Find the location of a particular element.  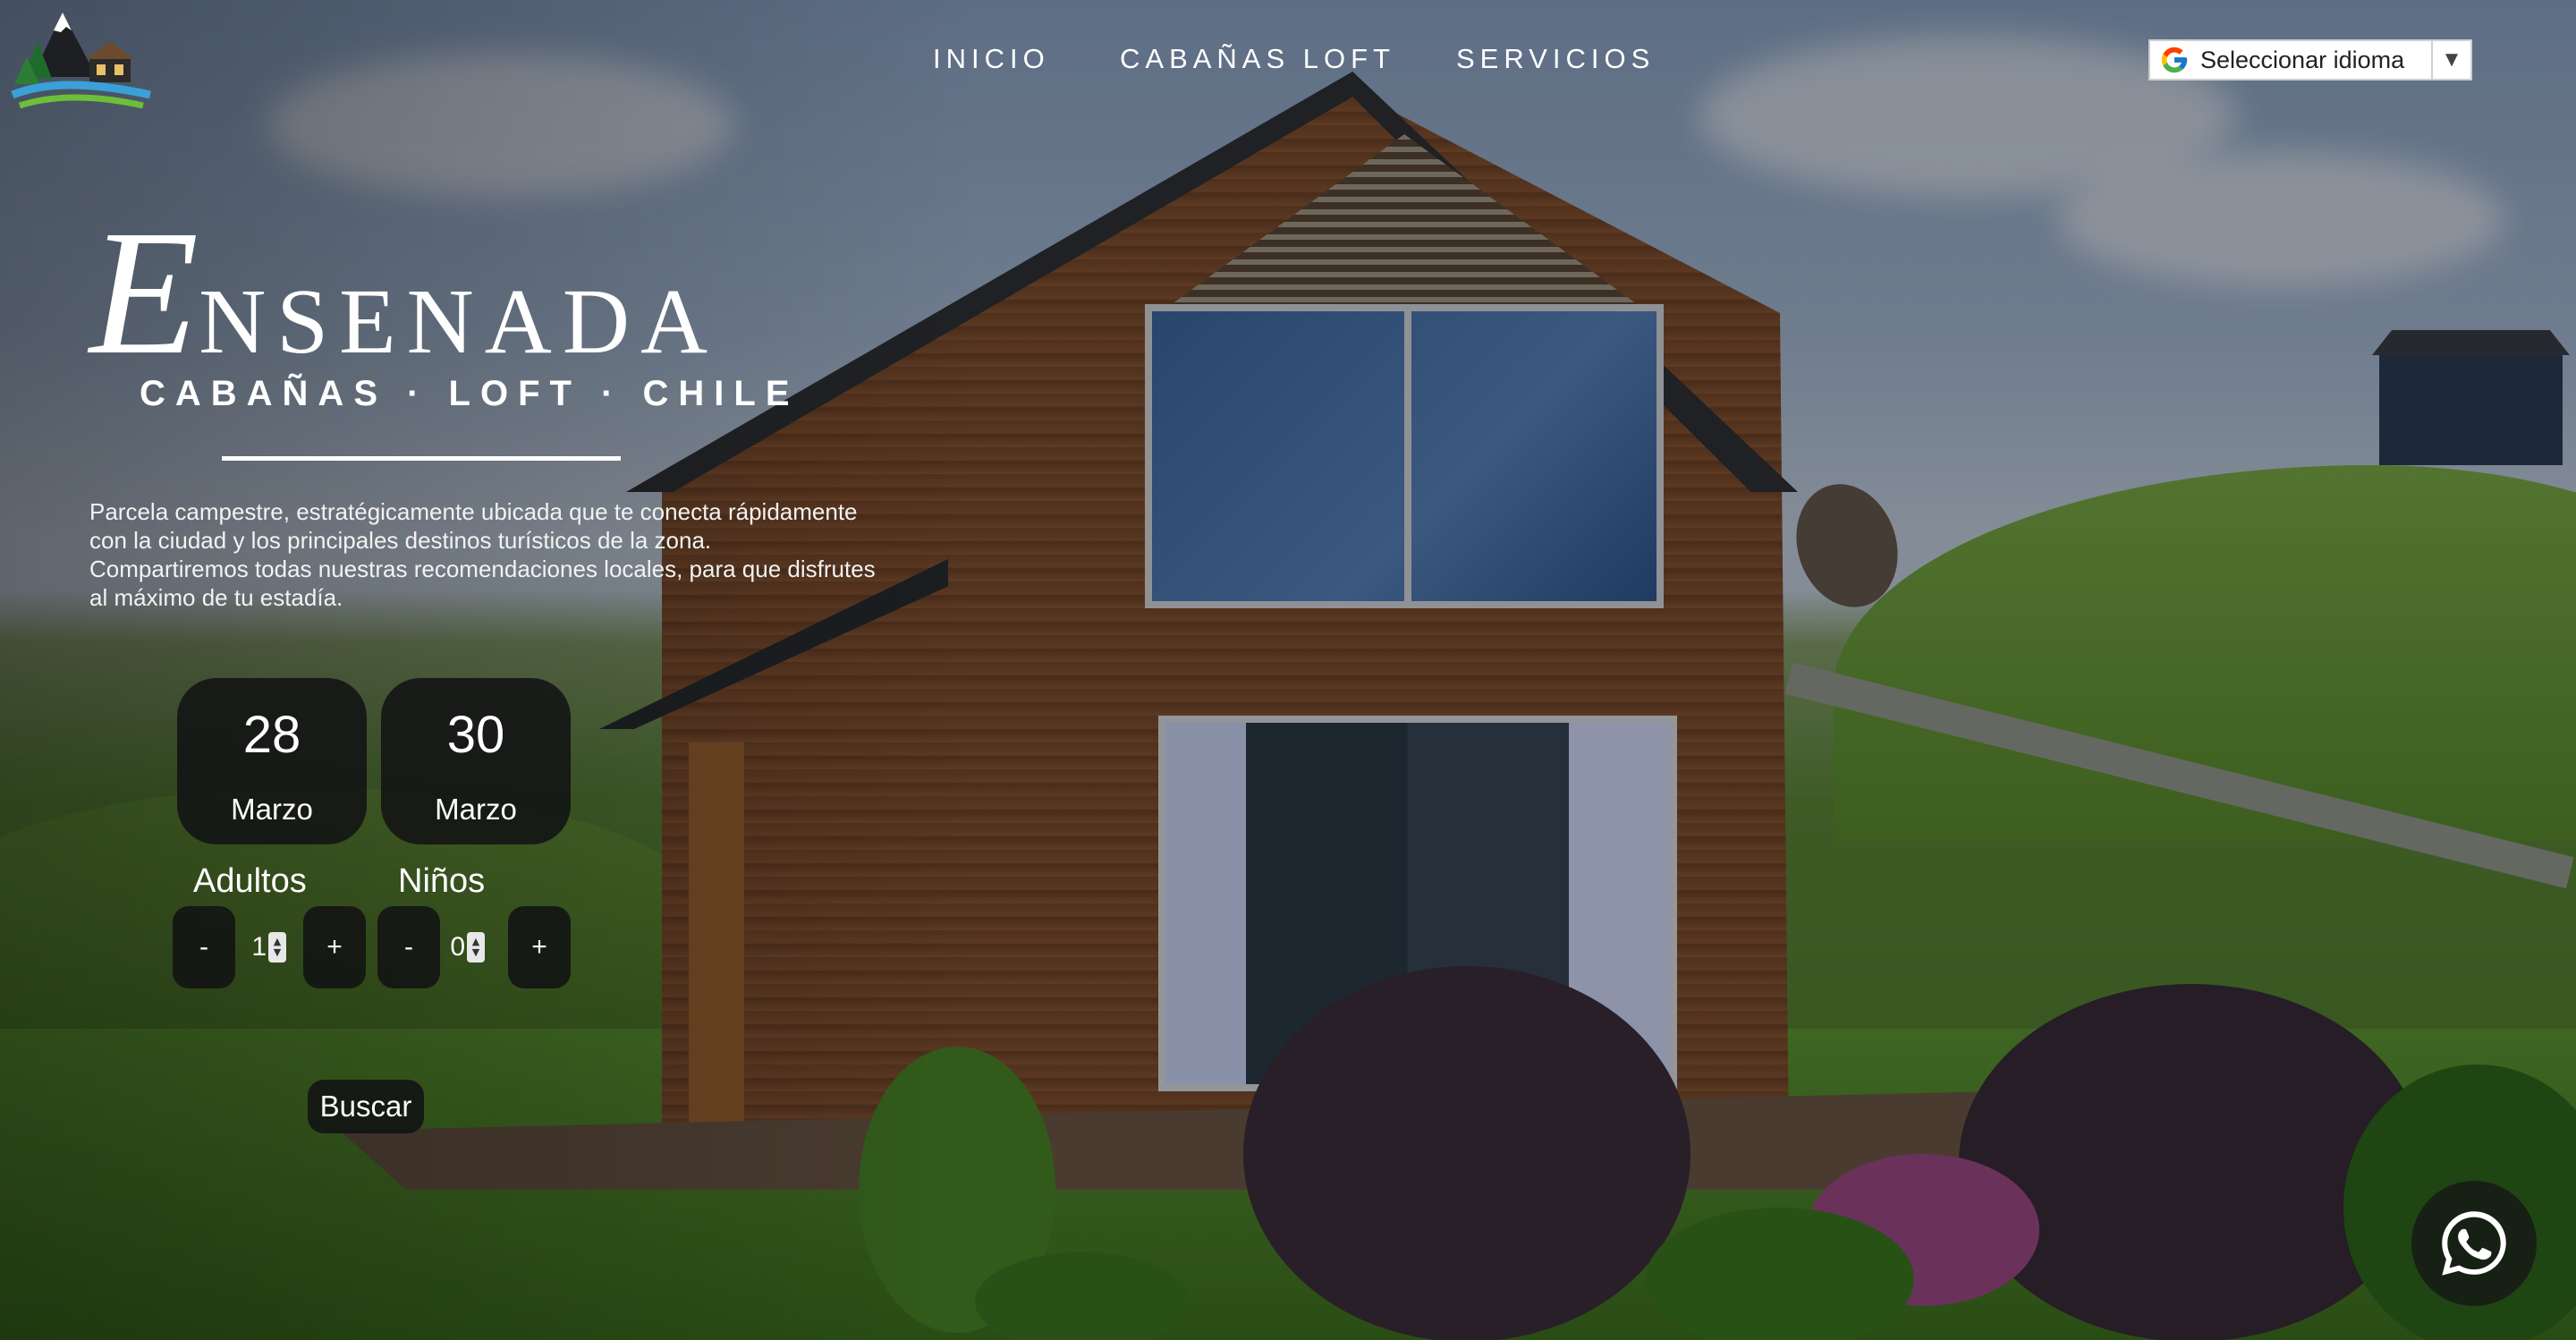

language-select: Seleccionar idioma ▼ is located at coordinates (2310, 60).